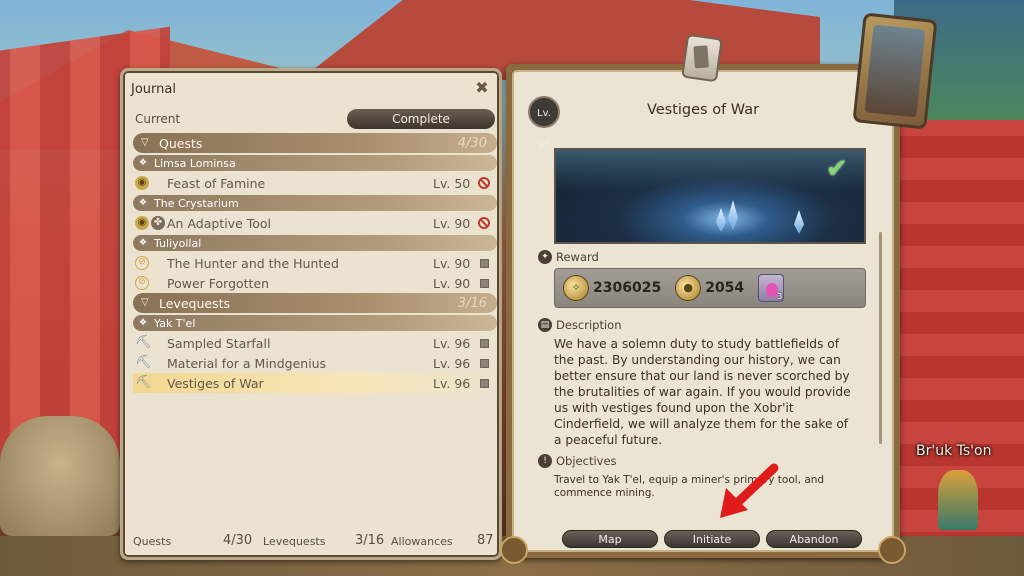  I want to click on levequest-card-art, so click(895, 71).